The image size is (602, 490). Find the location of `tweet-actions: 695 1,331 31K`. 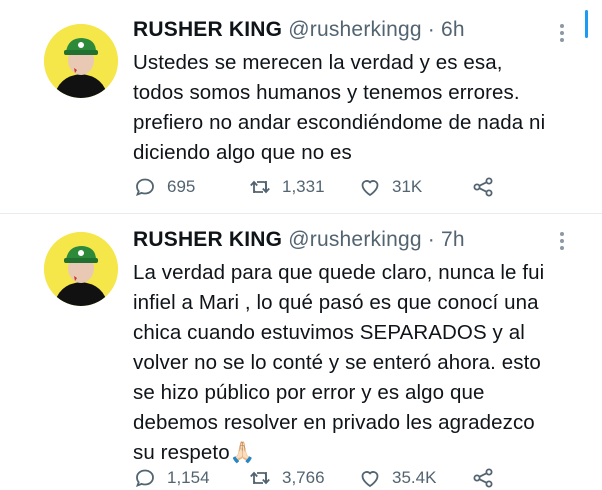

tweet-actions: 695 1,331 31K is located at coordinates (363, 187).